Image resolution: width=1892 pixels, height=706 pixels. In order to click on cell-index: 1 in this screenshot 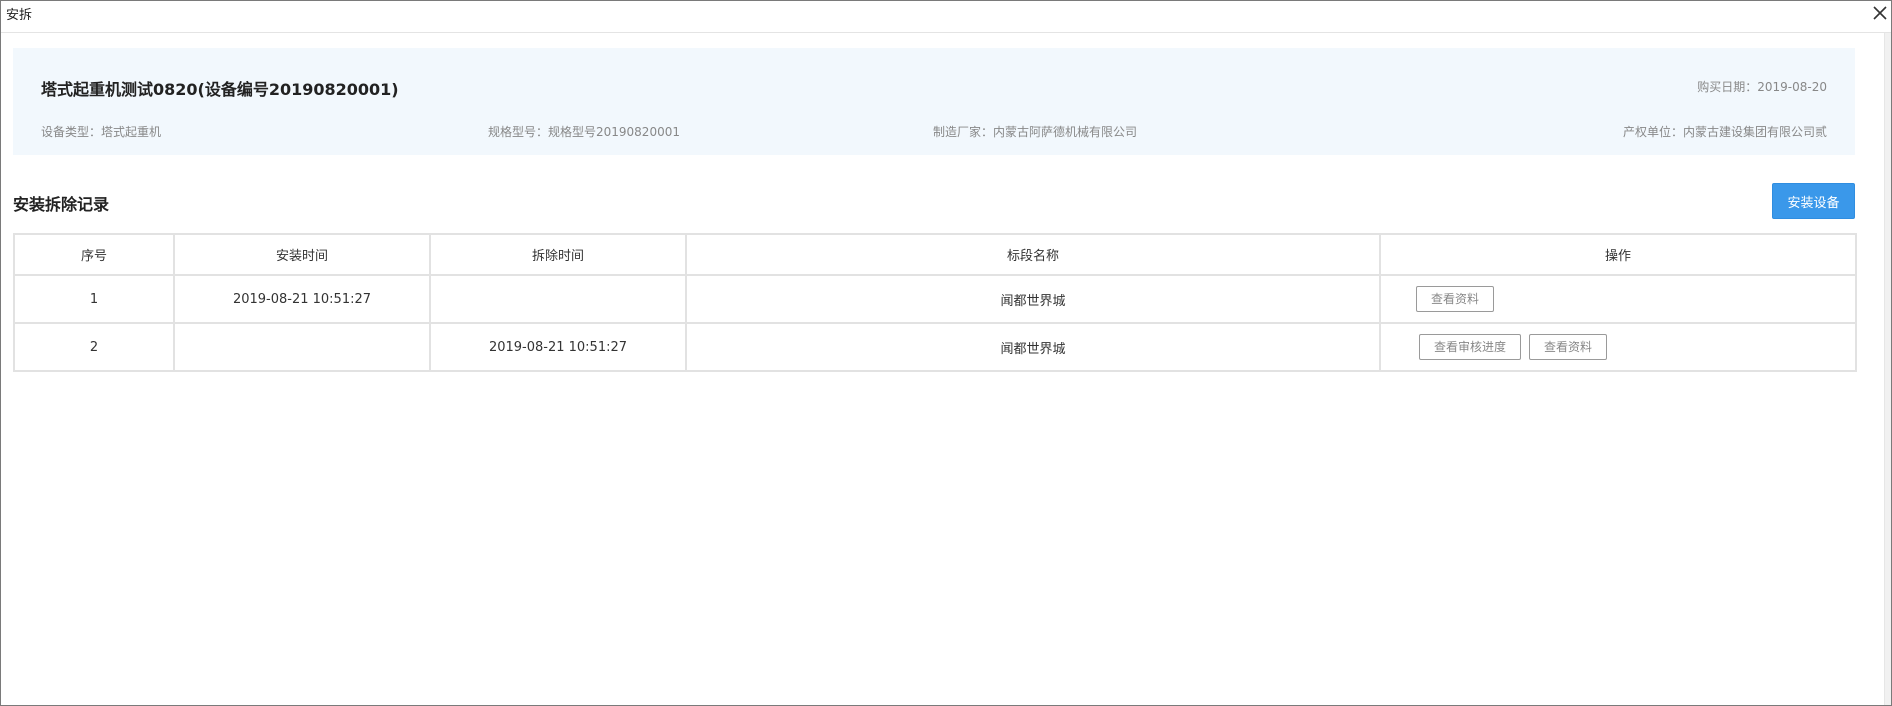, I will do `click(94, 299)`.